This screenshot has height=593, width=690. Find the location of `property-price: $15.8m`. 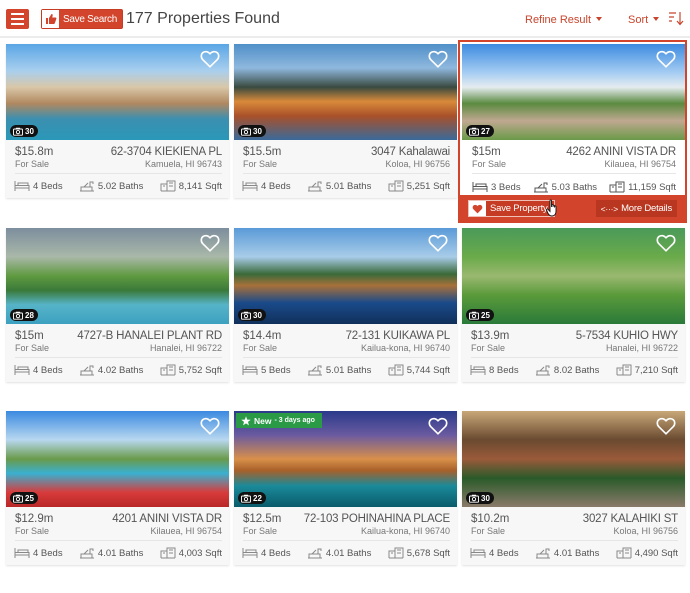

property-price: $15.8m is located at coordinates (34, 152).